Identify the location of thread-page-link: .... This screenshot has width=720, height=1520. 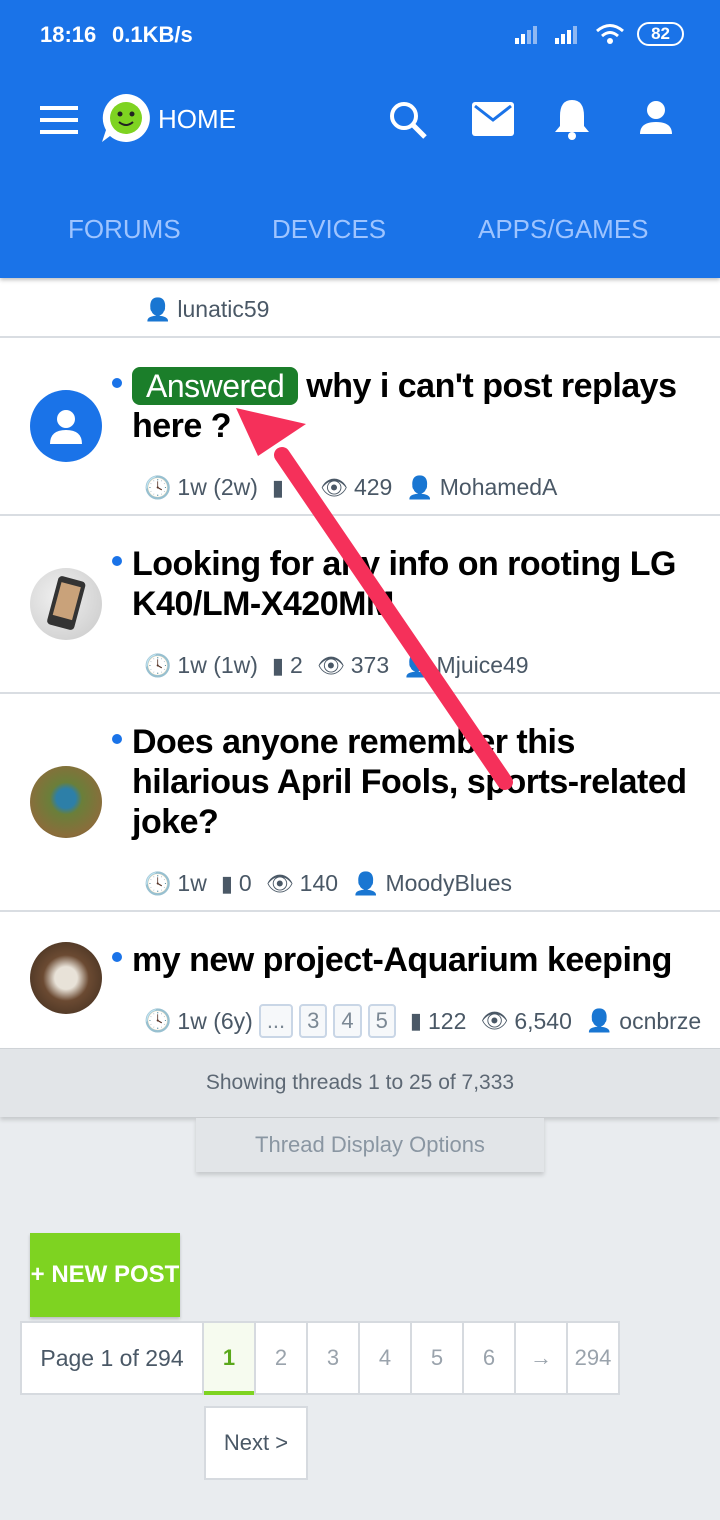
(276, 1021).